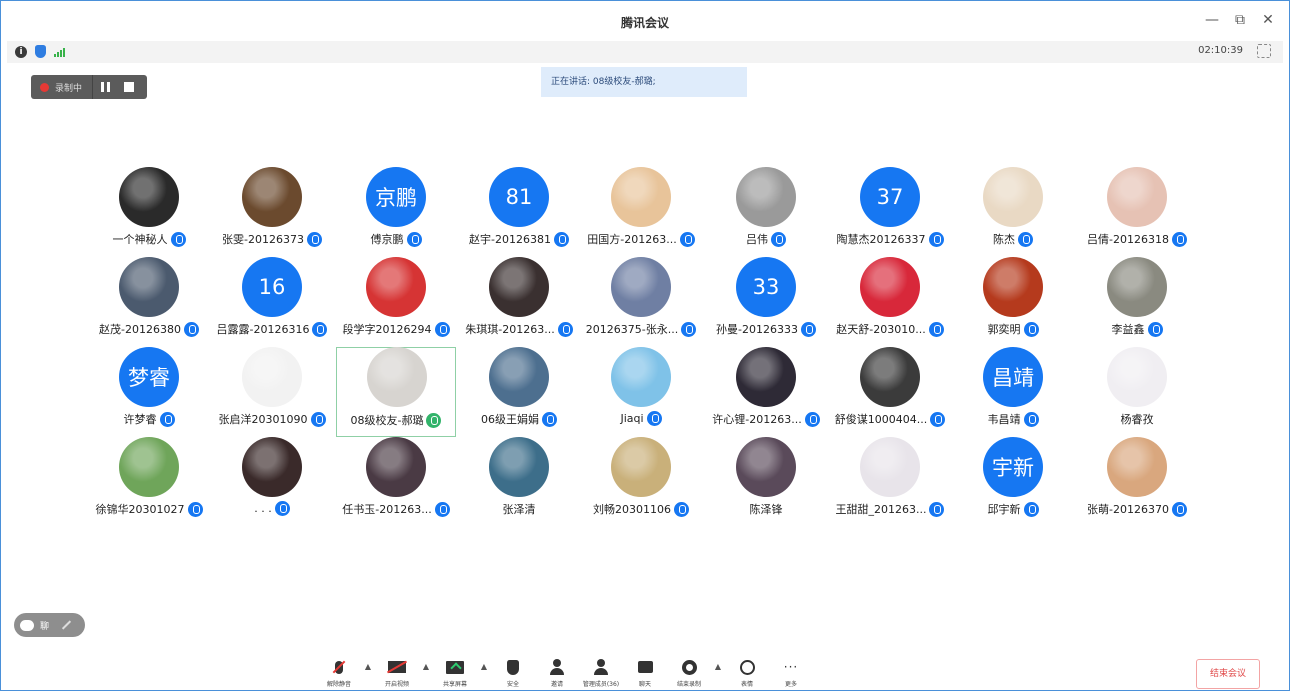 The image size is (1290, 691). What do you see at coordinates (1004, 509) in the screenshot?
I see `participant-name: 邱宇新` at bounding box center [1004, 509].